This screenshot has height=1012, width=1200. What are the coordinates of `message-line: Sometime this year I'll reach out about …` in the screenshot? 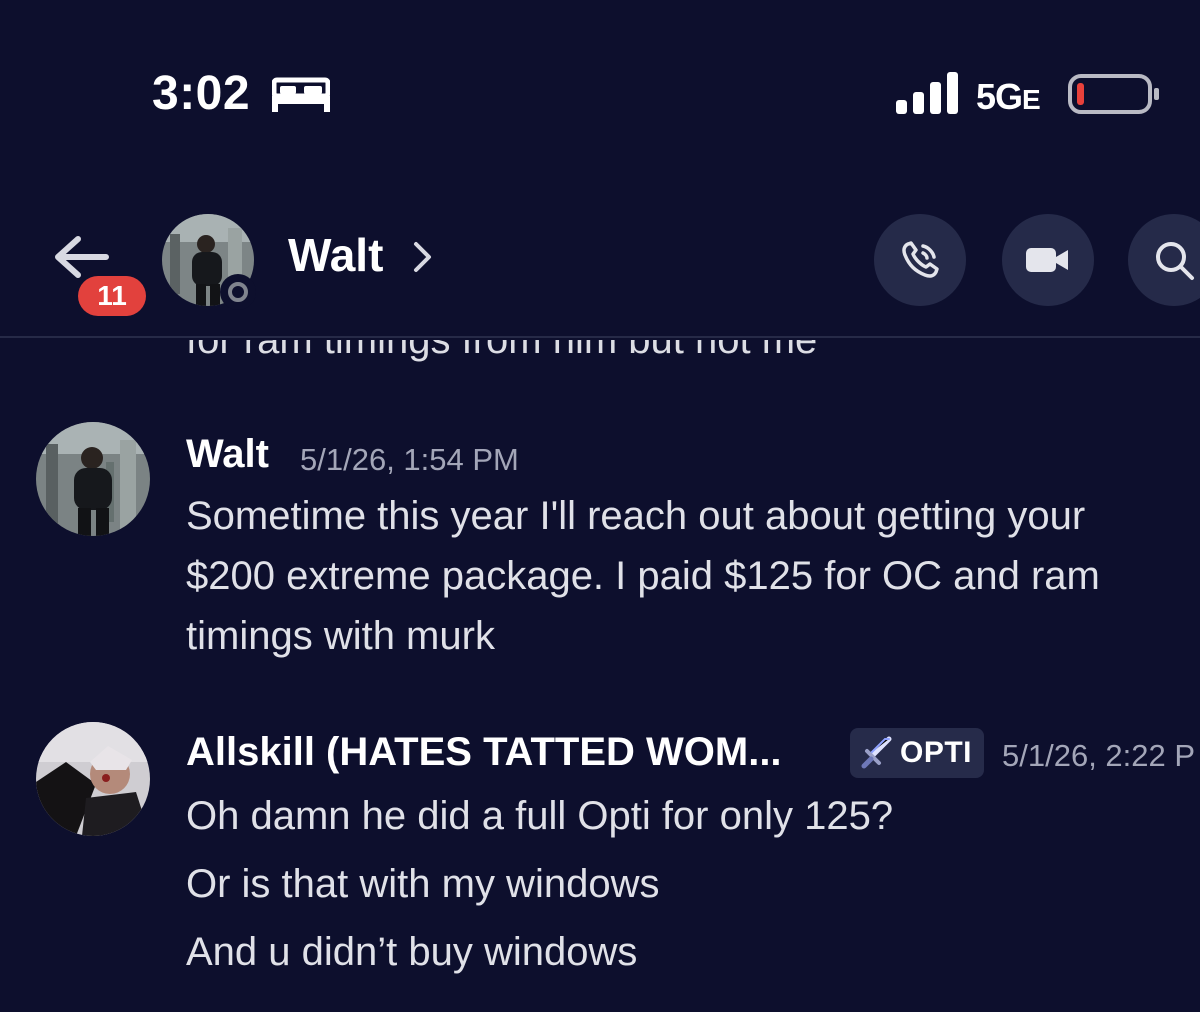 It's located at (636, 516).